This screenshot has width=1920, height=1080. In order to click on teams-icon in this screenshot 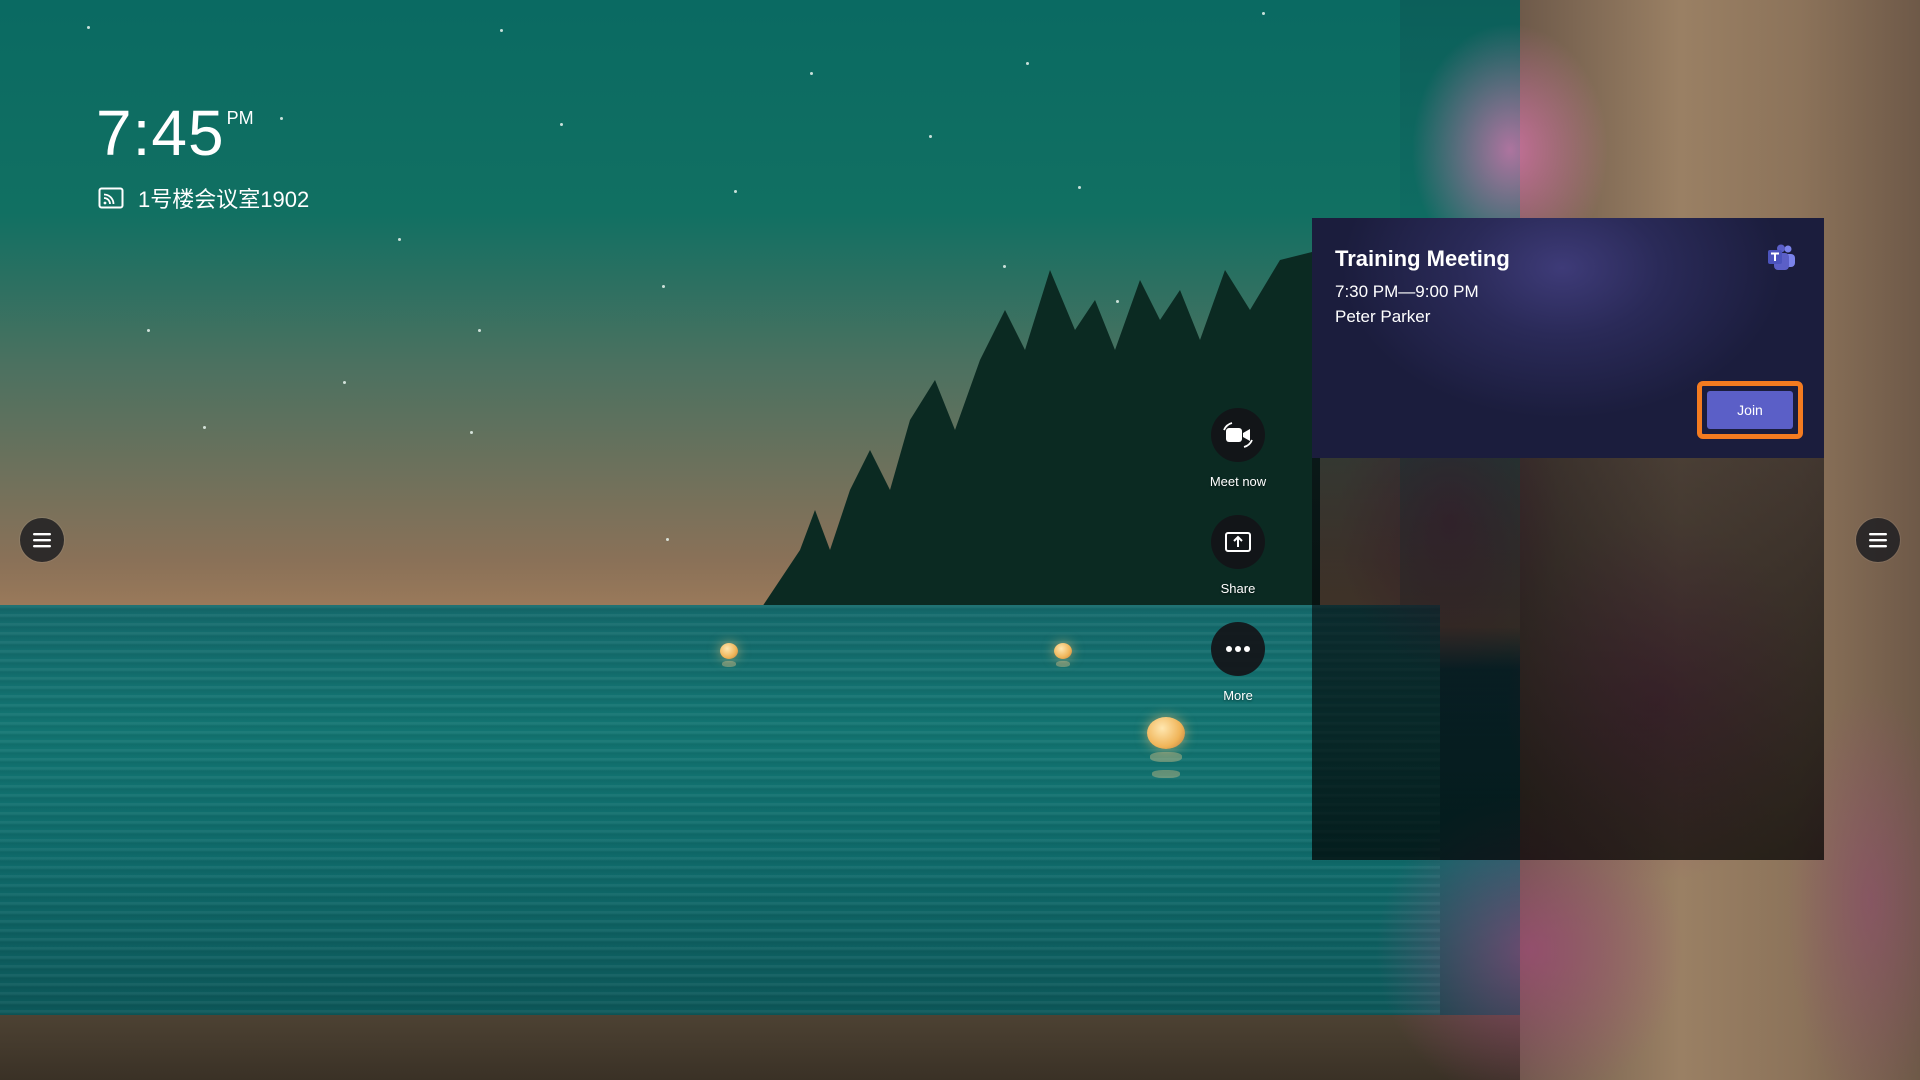, I will do `click(1781, 257)`.